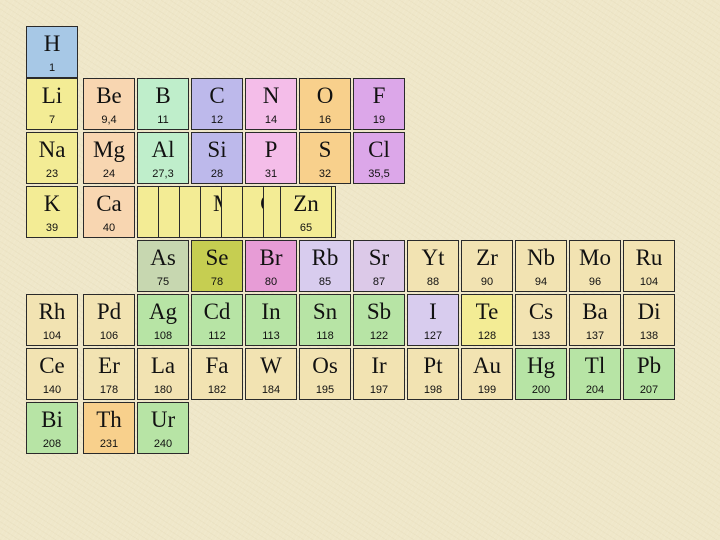 Image resolution: width=720 pixels, height=540 pixels. I want to click on element-cell-i: I 127, so click(433, 320).